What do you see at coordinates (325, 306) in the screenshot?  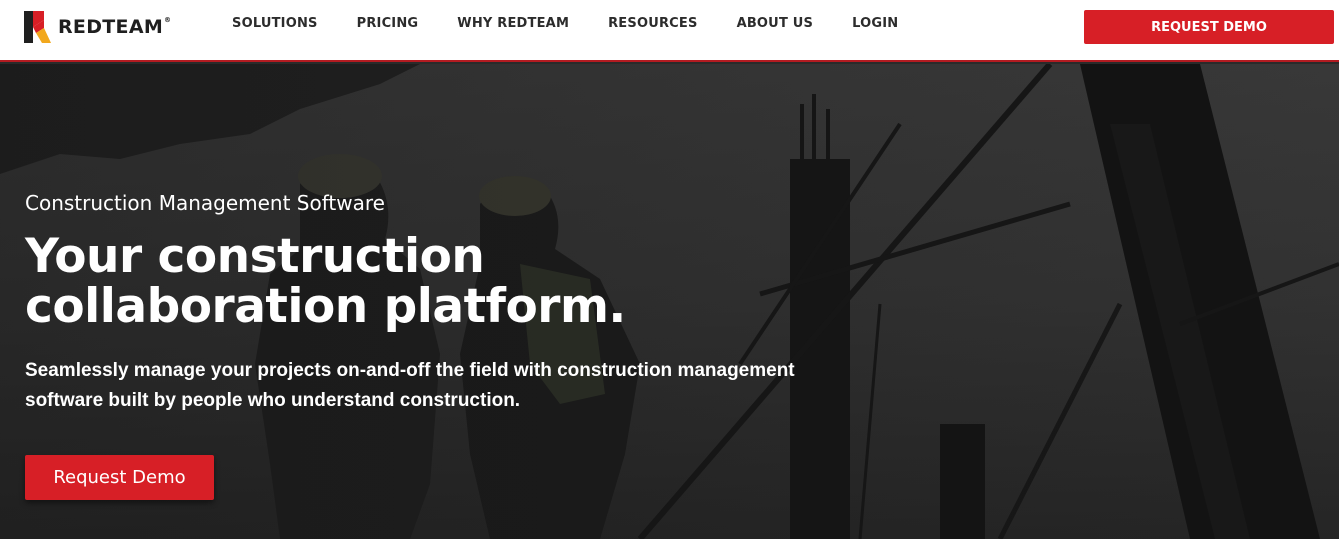 I see `hero-headline-line-2: collaboration platform.` at bounding box center [325, 306].